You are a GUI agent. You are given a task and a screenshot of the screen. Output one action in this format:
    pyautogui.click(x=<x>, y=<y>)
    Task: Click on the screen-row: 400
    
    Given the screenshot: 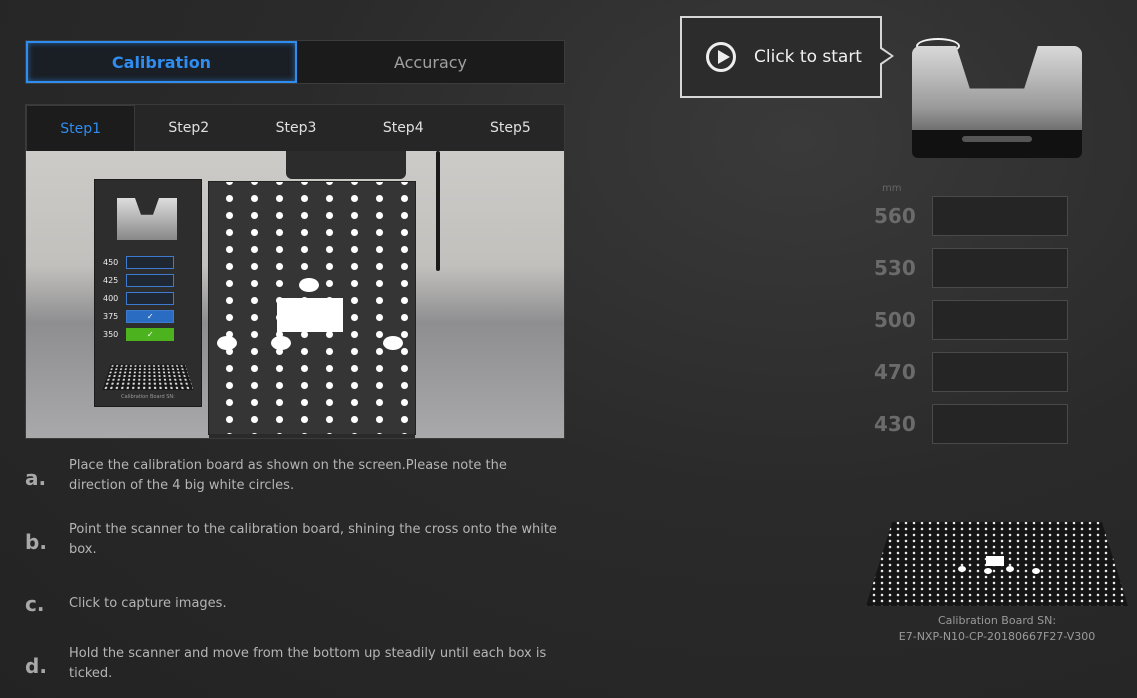 What is the action you would take?
    pyautogui.click(x=138, y=298)
    